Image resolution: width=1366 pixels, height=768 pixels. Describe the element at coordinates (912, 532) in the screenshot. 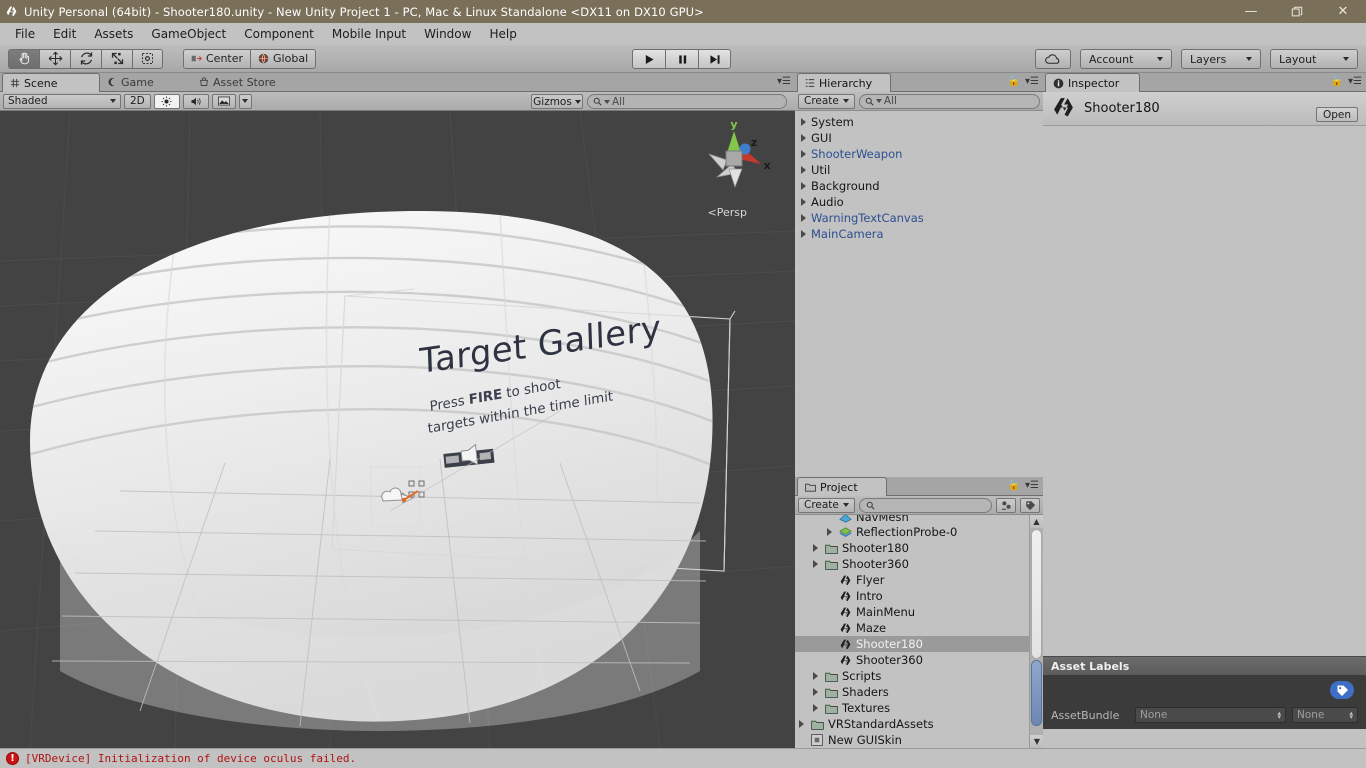

I see `project-item: ReflectionProbe-0` at that location.